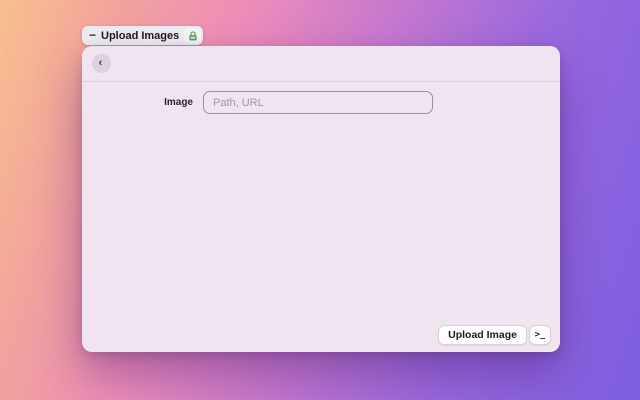  I want to click on image-path-input, so click(318, 102).